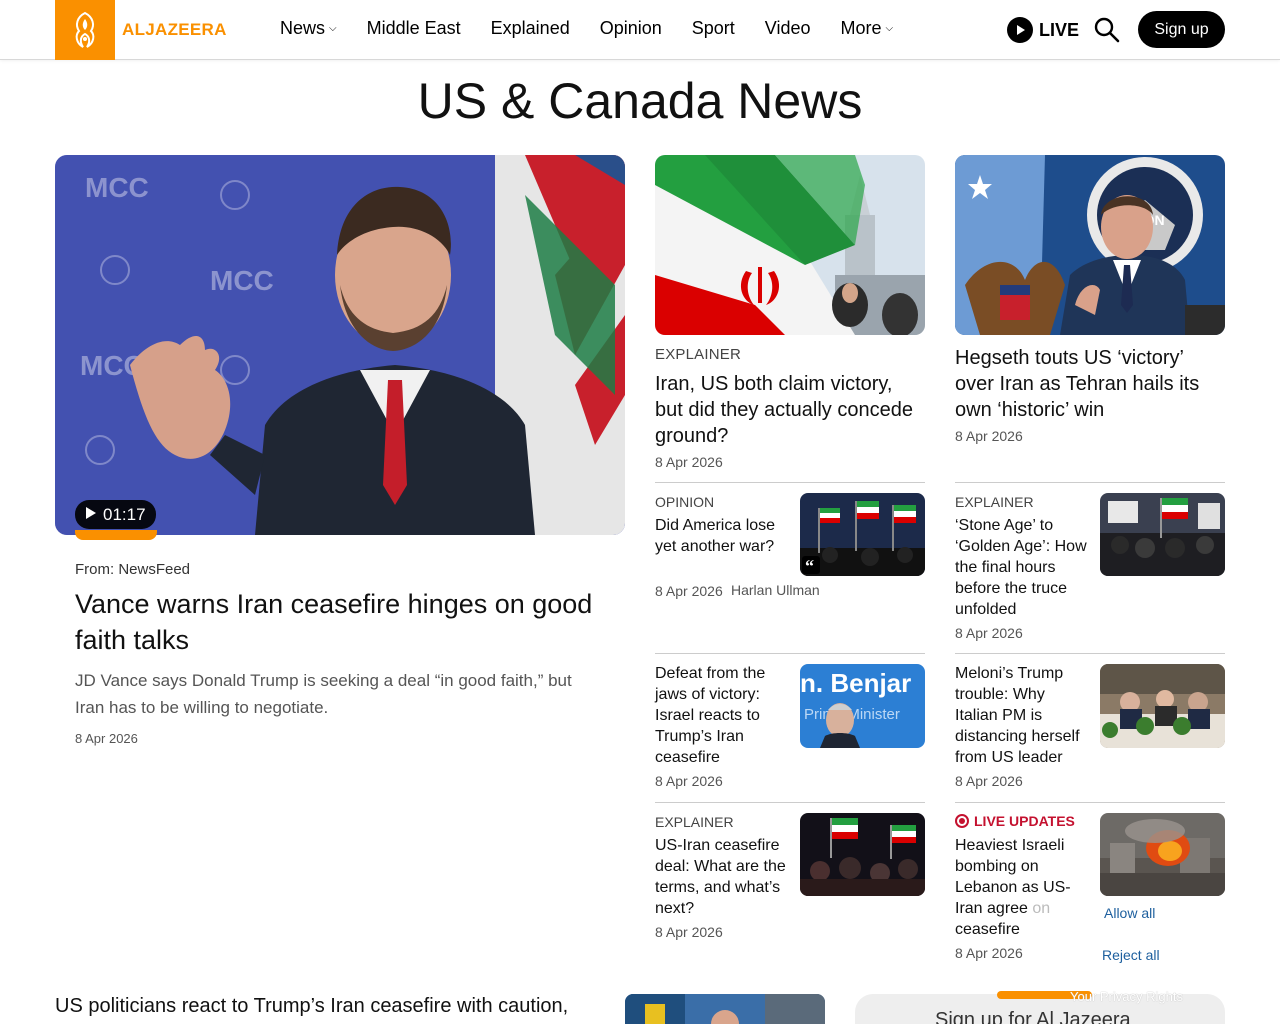 Image resolution: width=1280 pixels, height=1024 pixels. I want to click on privacy-rights-link: Your Privacy Rights, so click(1126, 996).